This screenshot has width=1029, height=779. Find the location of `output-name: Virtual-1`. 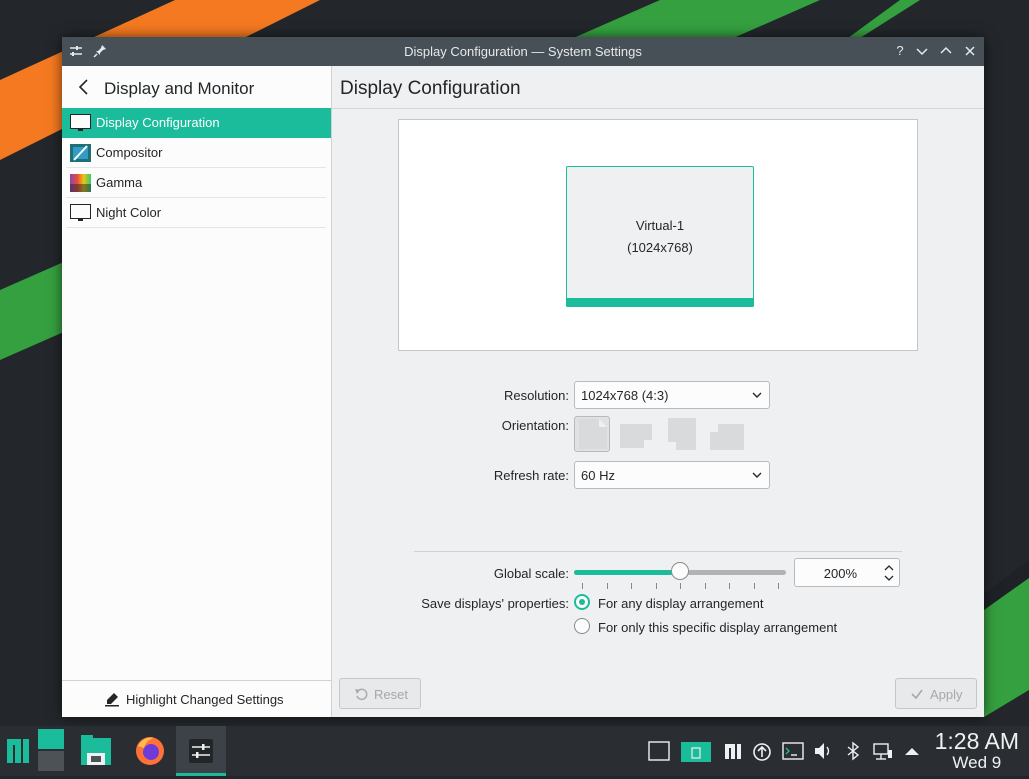

output-name: Virtual-1 is located at coordinates (660, 225).